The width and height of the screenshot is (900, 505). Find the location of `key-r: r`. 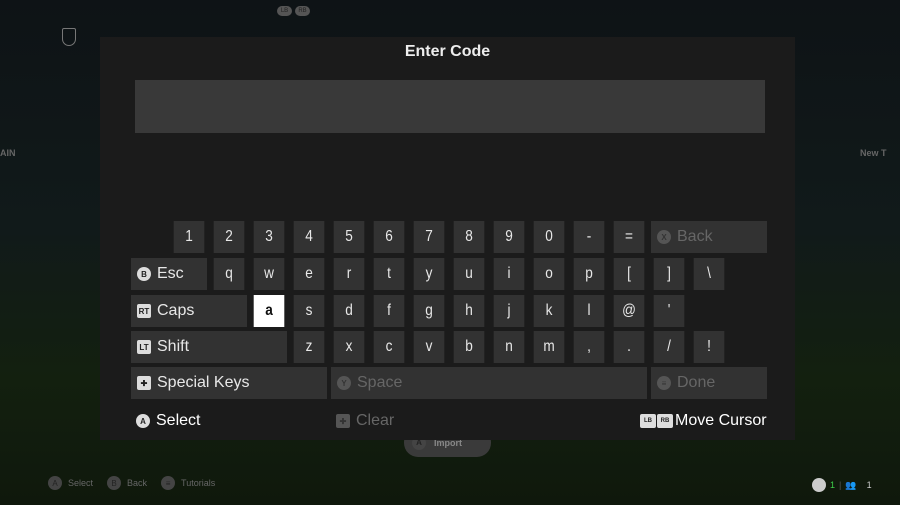

key-r: r is located at coordinates (349, 274).